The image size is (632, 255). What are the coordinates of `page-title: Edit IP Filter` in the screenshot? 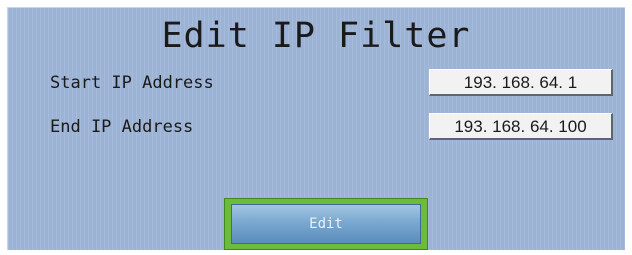 It's located at (316, 36).